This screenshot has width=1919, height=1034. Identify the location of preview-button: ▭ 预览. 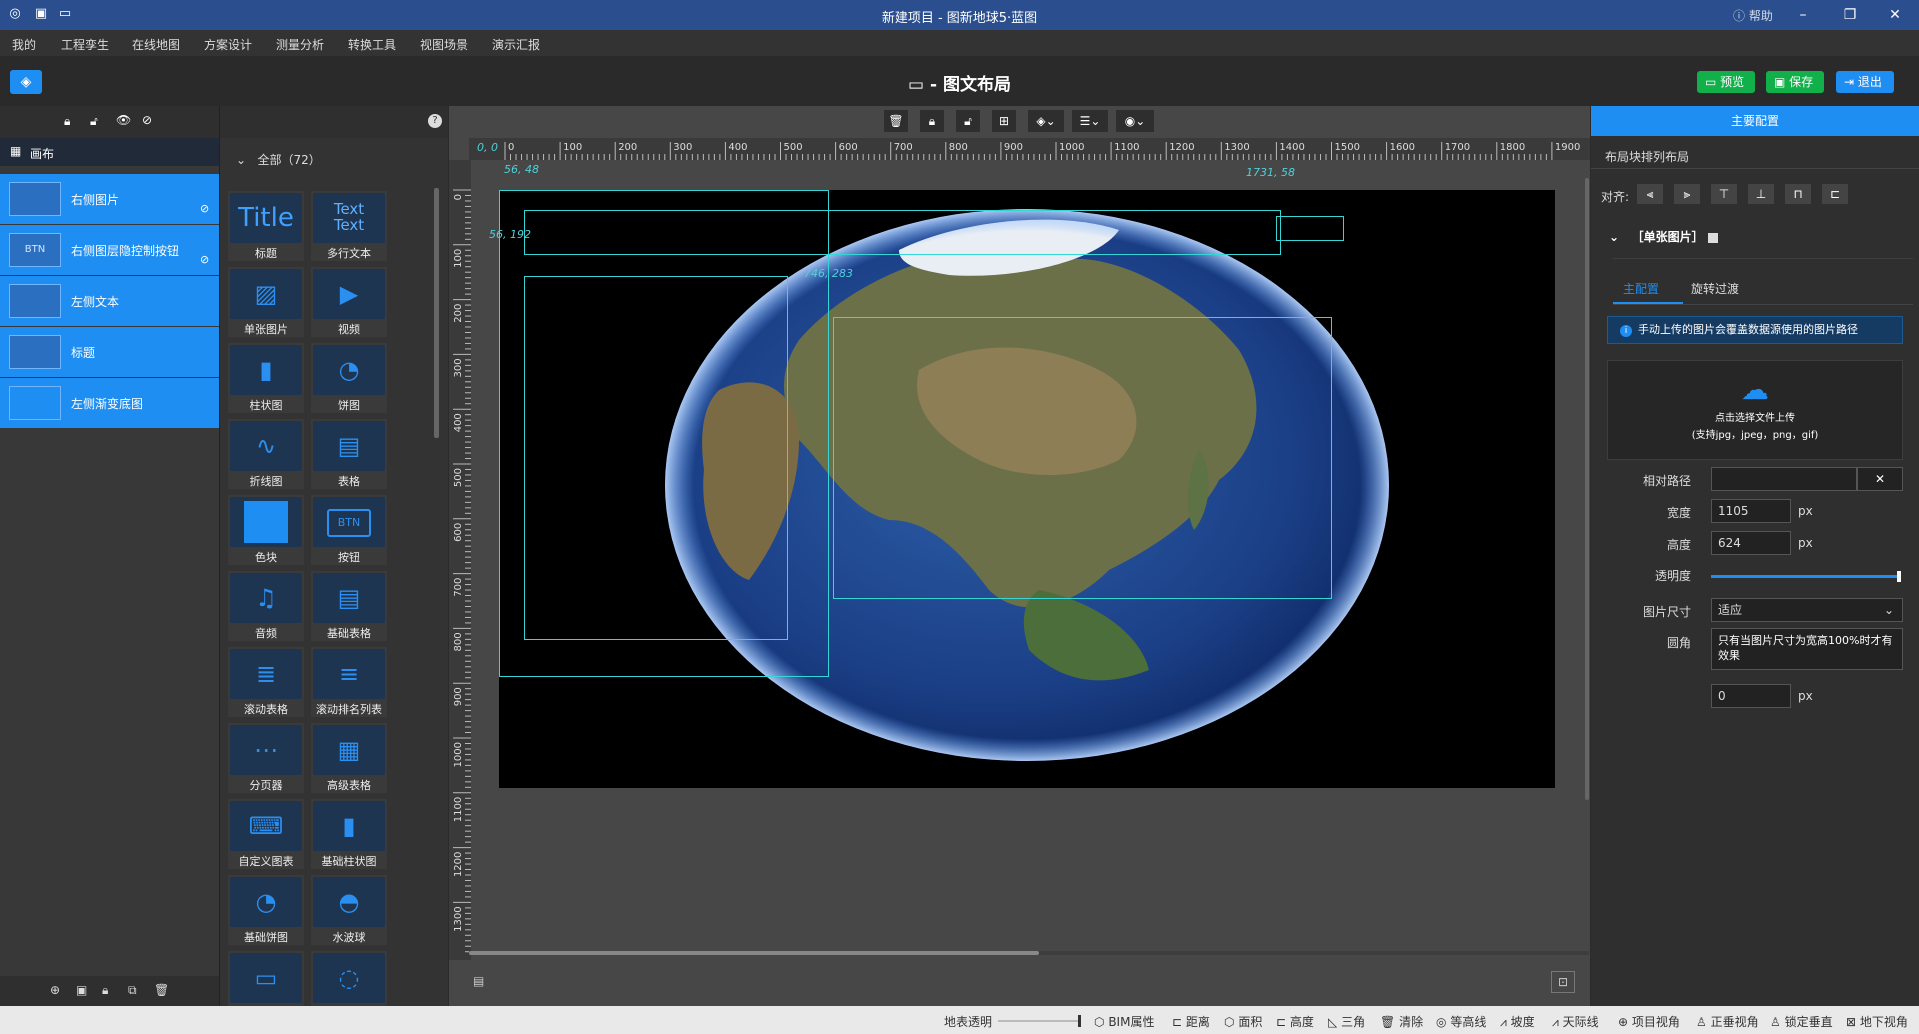
(1726, 82).